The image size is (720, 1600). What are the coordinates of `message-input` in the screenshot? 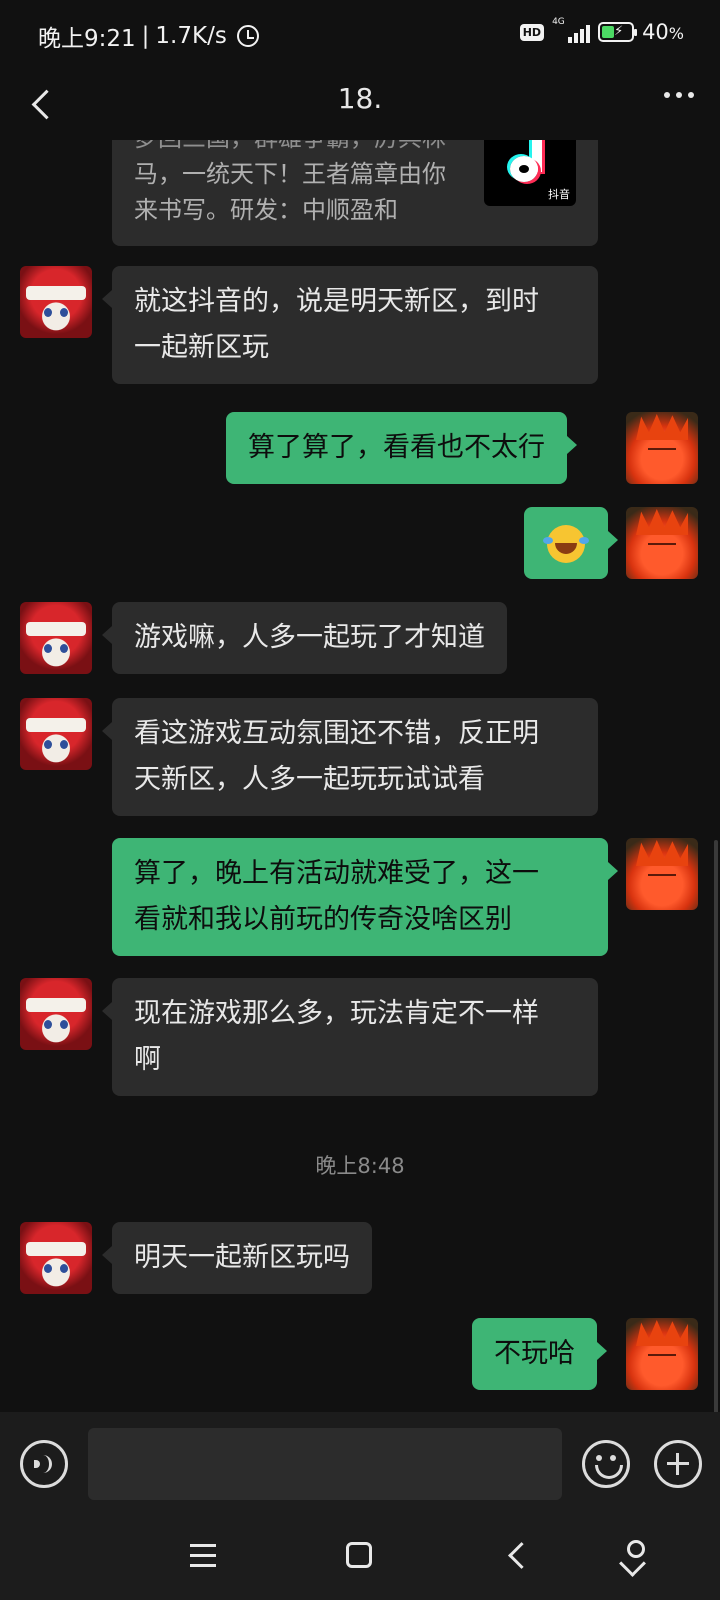 It's located at (325, 1464).